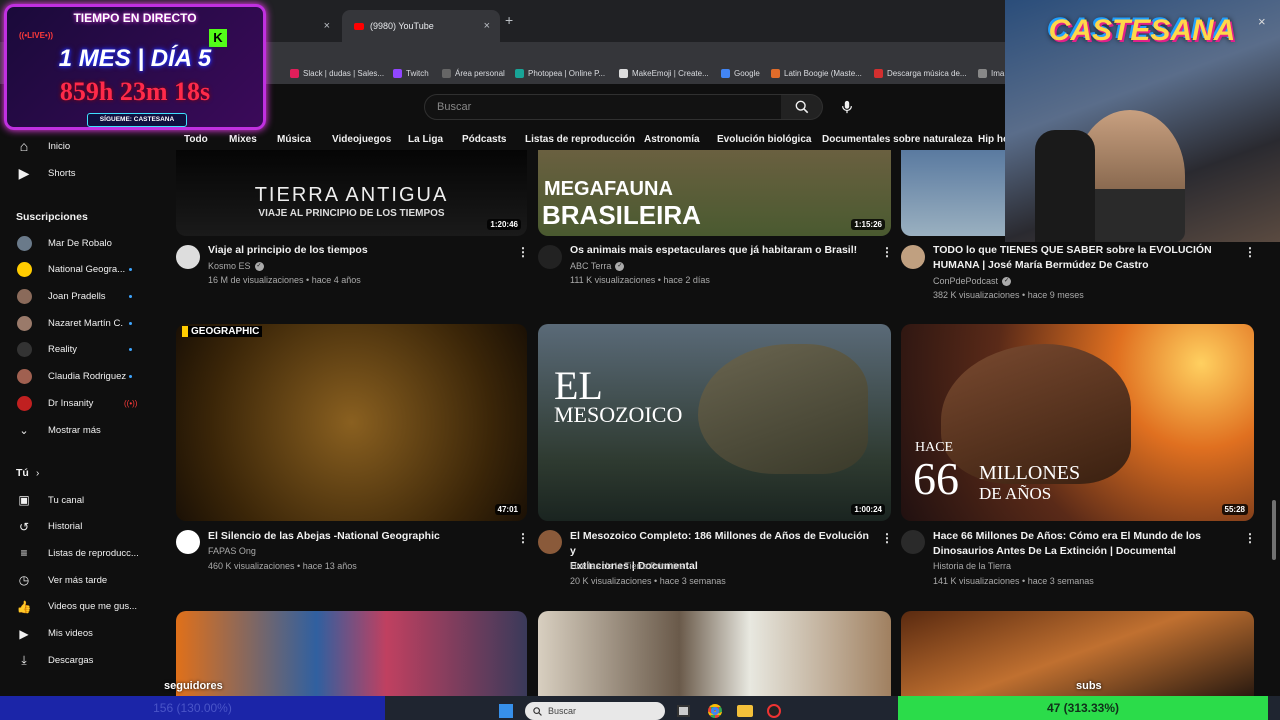  What do you see at coordinates (80, 430) in the screenshot?
I see `show-more-button: ⌄ Mostrar más` at bounding box center [80, 430].